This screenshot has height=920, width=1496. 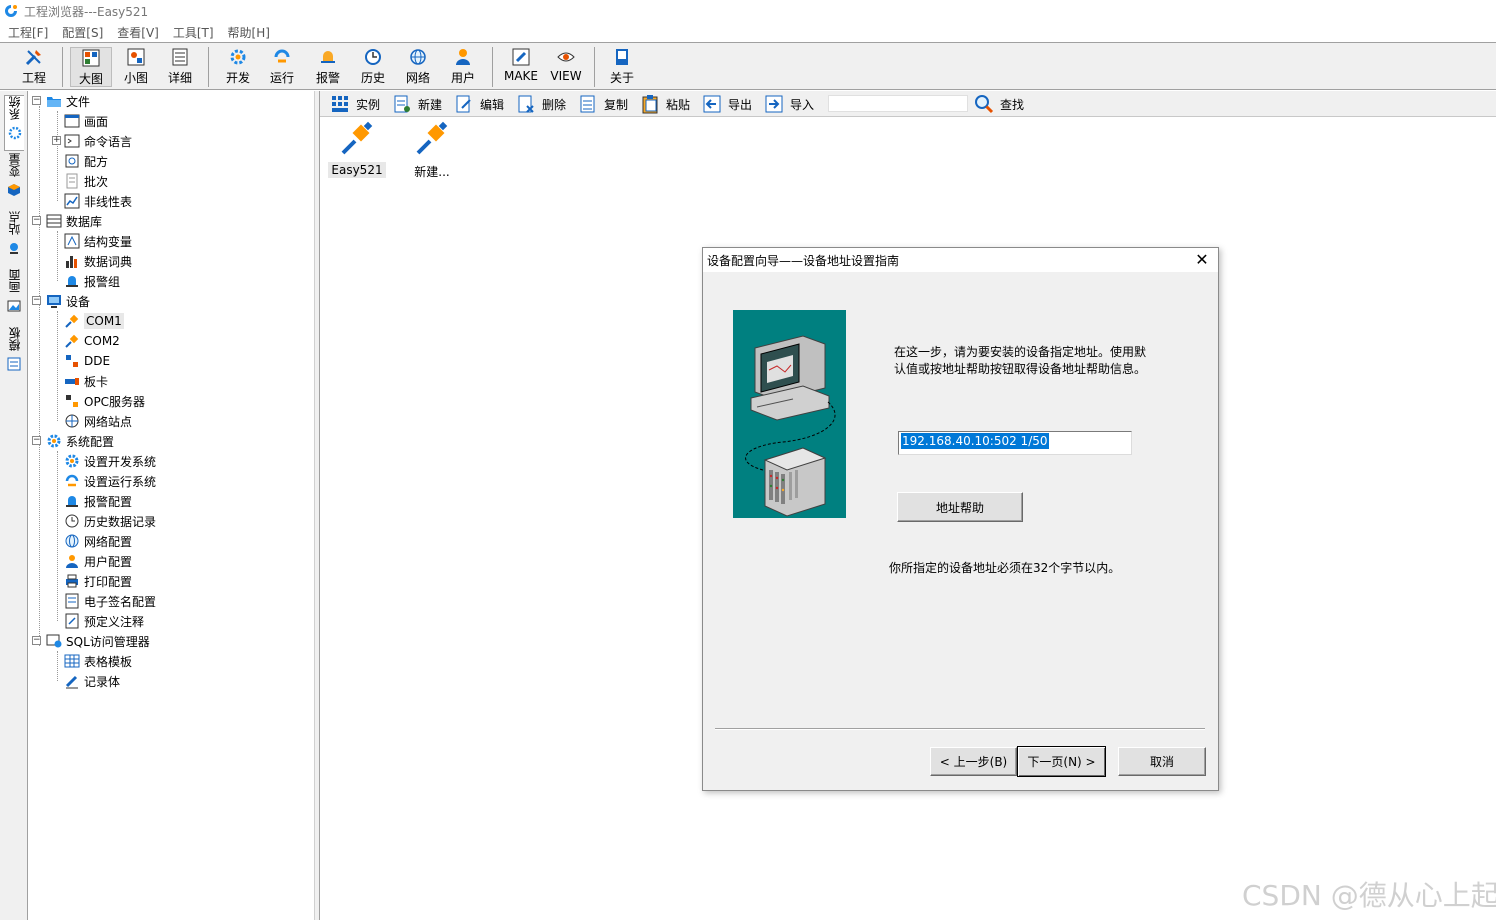 What do you see at coordinates (973, 761) in the screenshot?
I see `prev-step-button: < 上一步(B)` at bounding box center [973, 761].